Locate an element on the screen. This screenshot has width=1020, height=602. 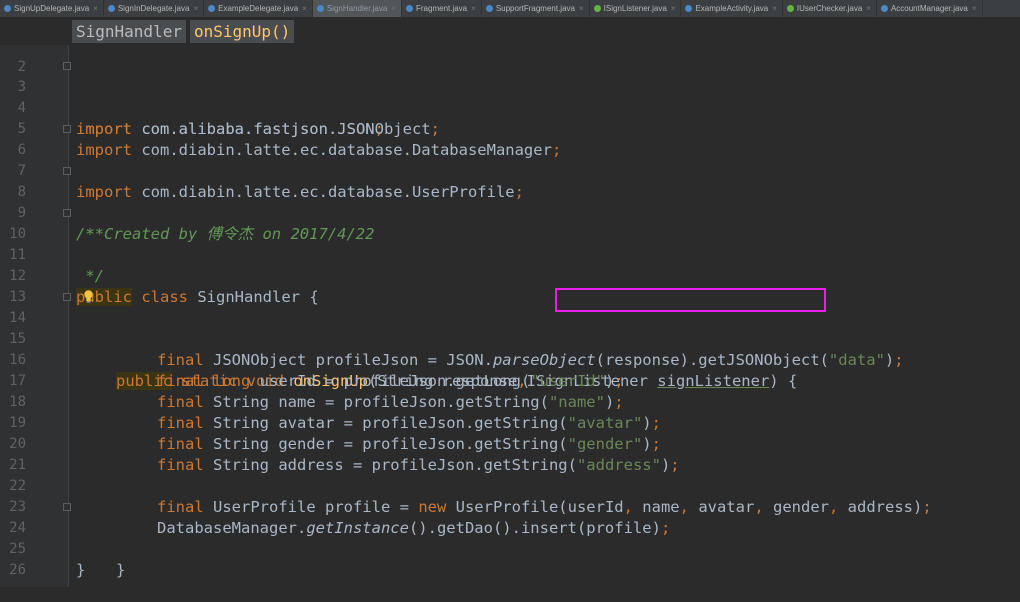
code-line: 21 is located at coordinates (510, 453).